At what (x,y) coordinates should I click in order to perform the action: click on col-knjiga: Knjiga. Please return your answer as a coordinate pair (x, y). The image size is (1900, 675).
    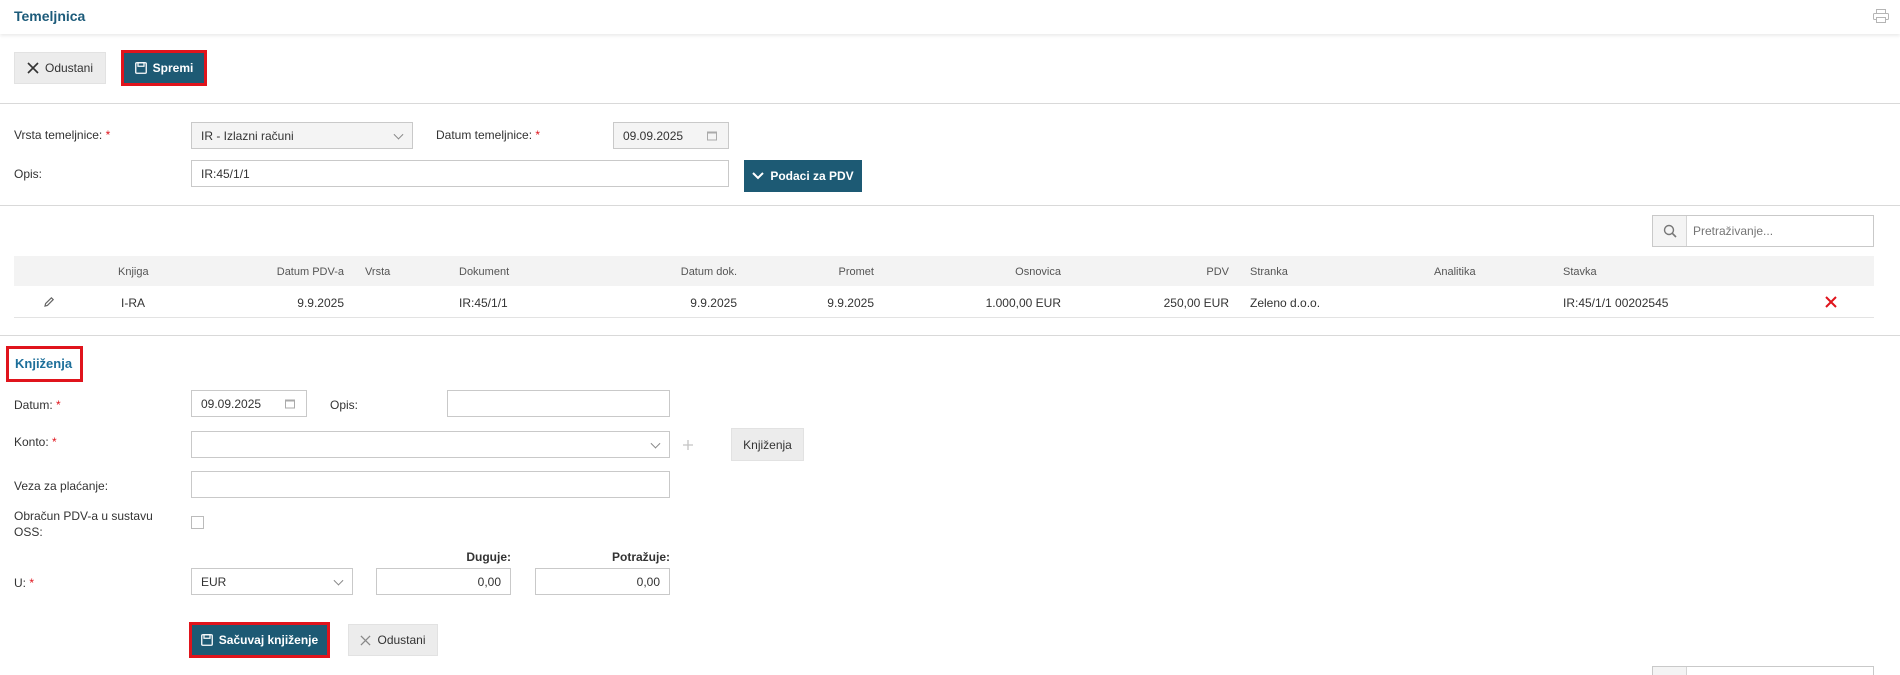
    Looking at the image, I should click on (133, 272).